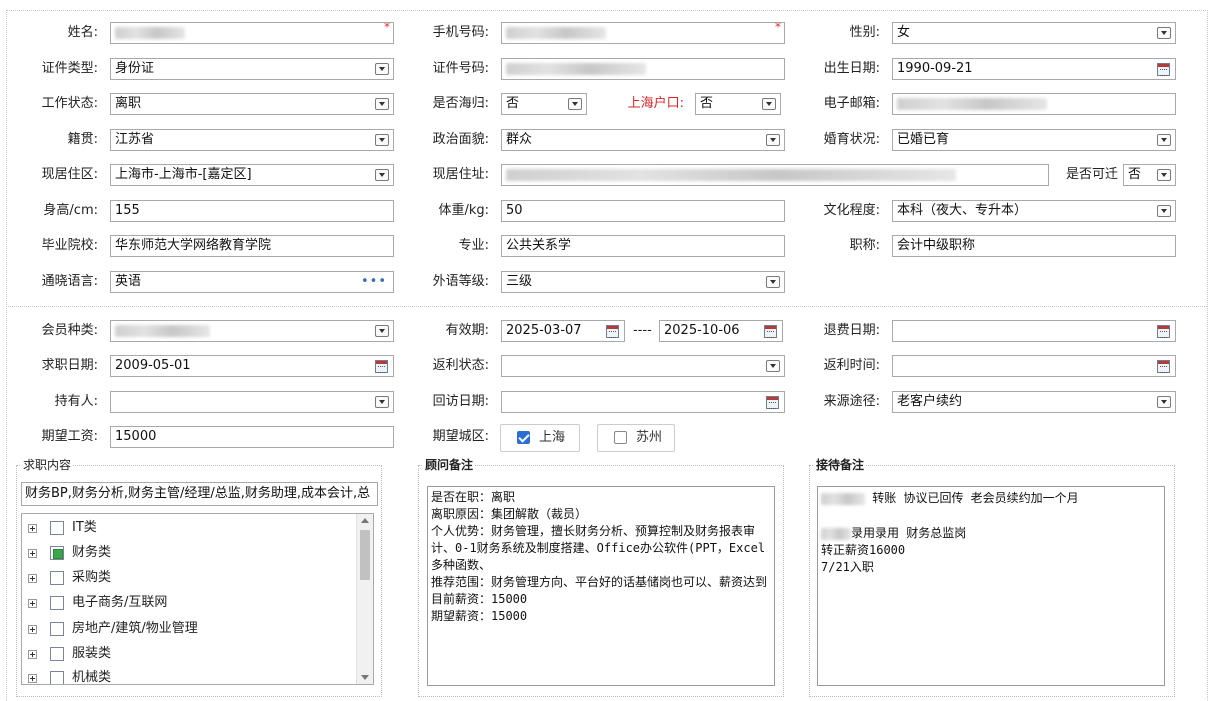  Describe the element at coordinates (190, 654) in the screenshot. I see `tree-node-apparel: 服装类` at that location.